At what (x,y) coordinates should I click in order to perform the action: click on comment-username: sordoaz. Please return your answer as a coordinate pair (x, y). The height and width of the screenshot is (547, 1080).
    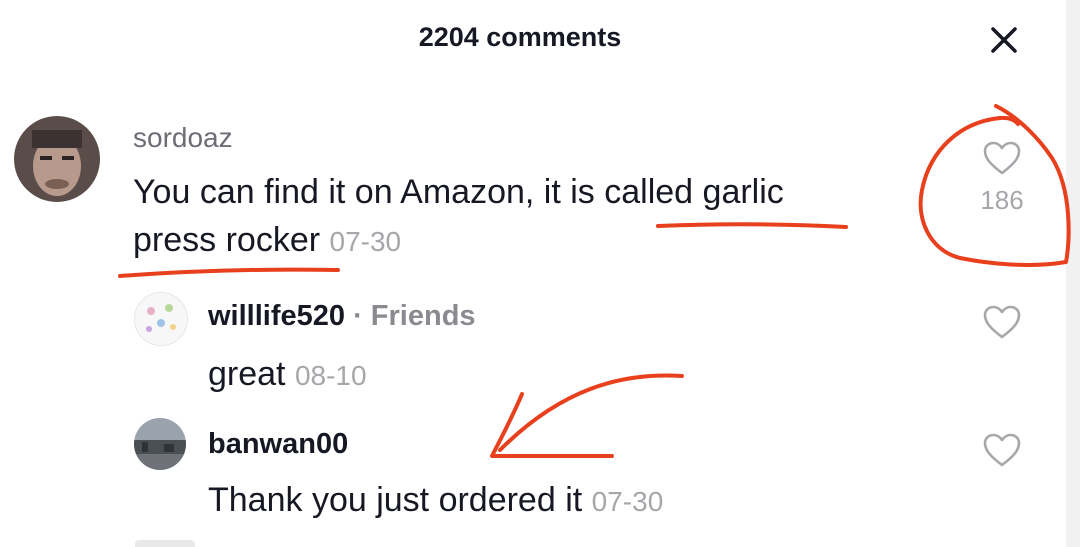
    Looking at the image, I should click on (183, 138).